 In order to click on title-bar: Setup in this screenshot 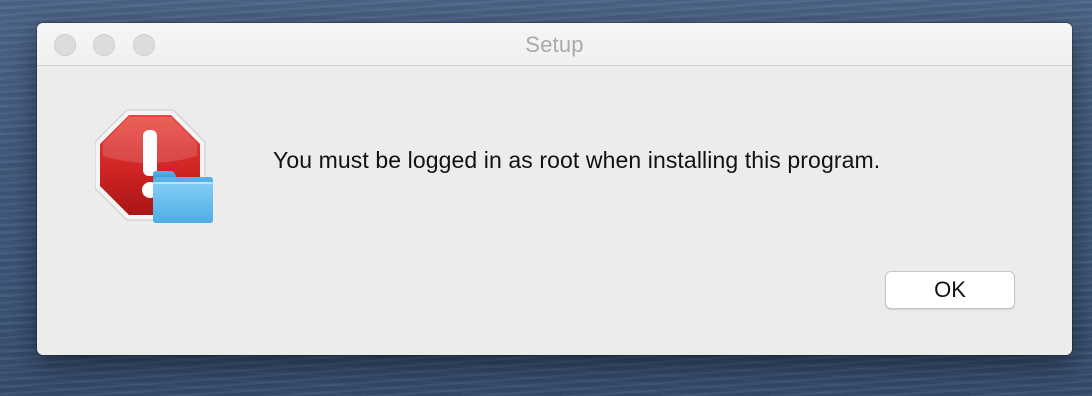, I will do `click(554, 44)`.